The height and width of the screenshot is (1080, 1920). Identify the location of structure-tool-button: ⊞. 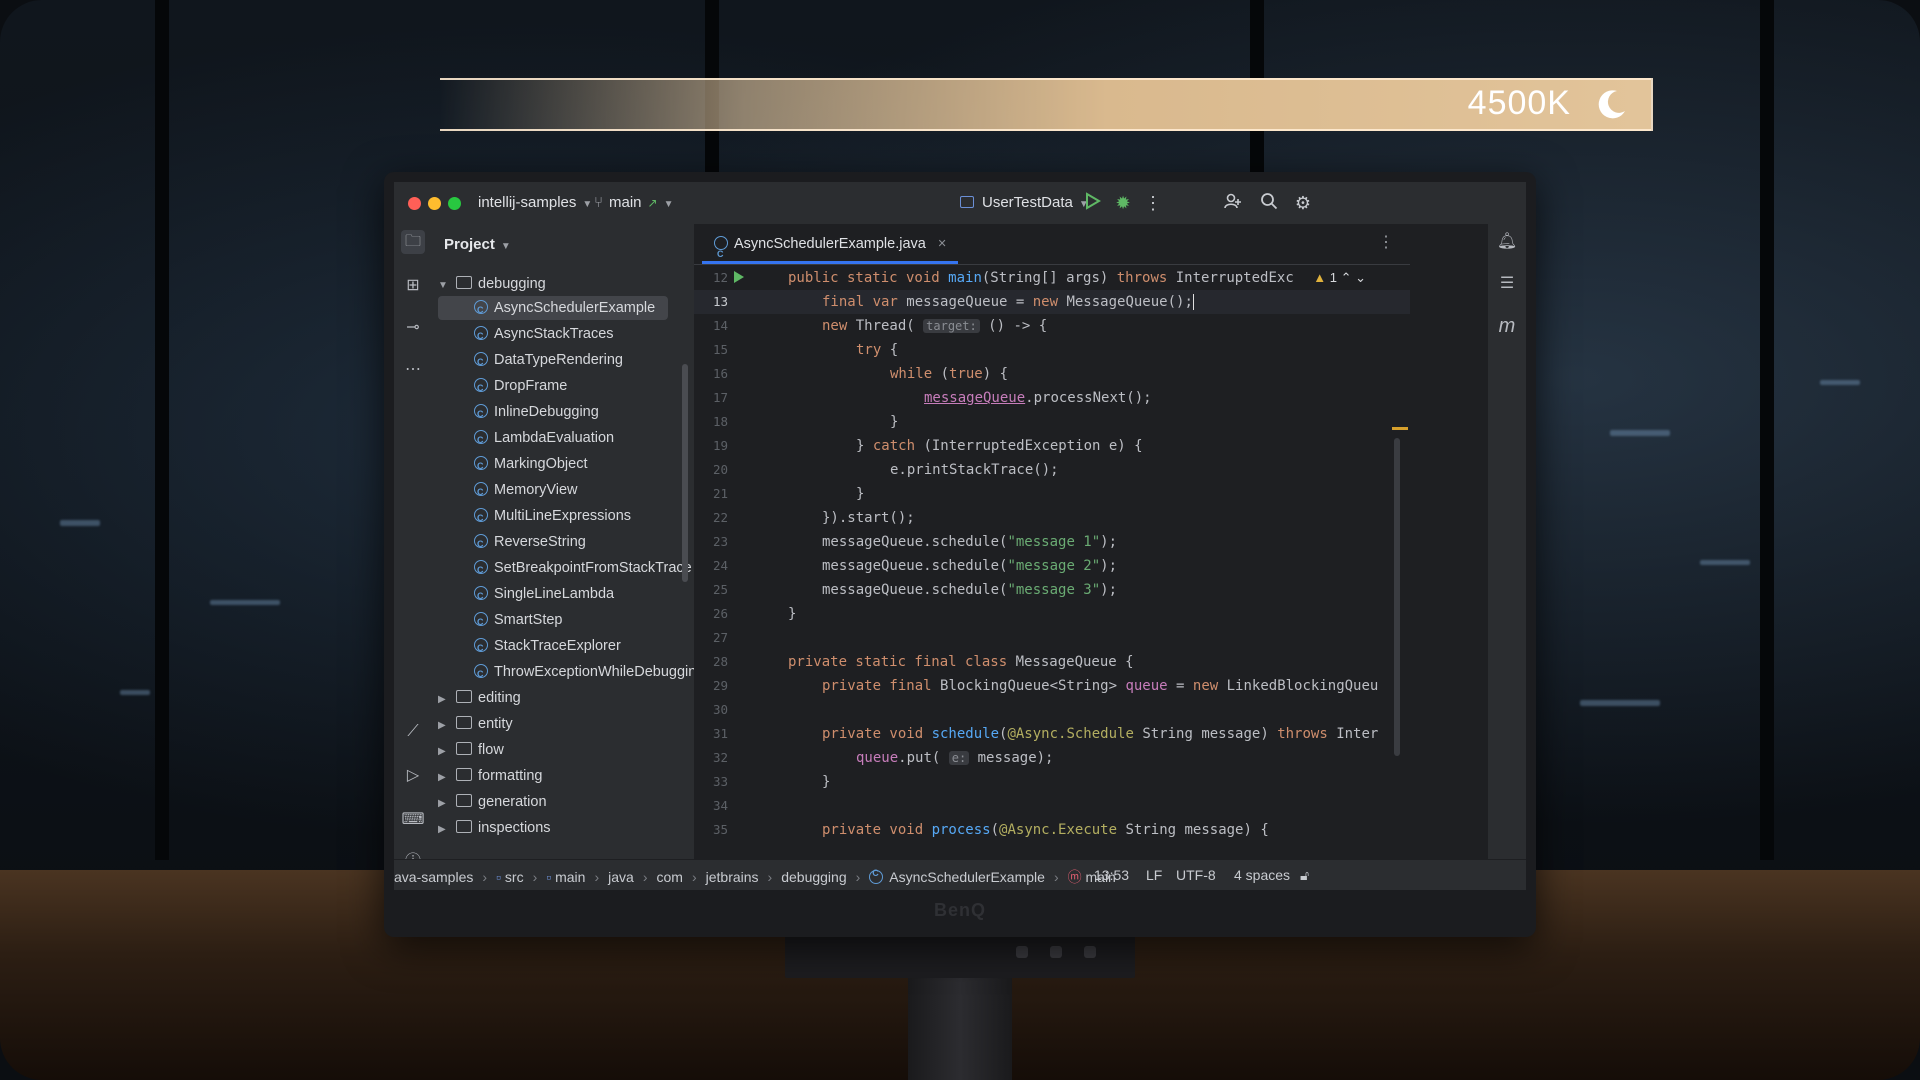
(413, 286).